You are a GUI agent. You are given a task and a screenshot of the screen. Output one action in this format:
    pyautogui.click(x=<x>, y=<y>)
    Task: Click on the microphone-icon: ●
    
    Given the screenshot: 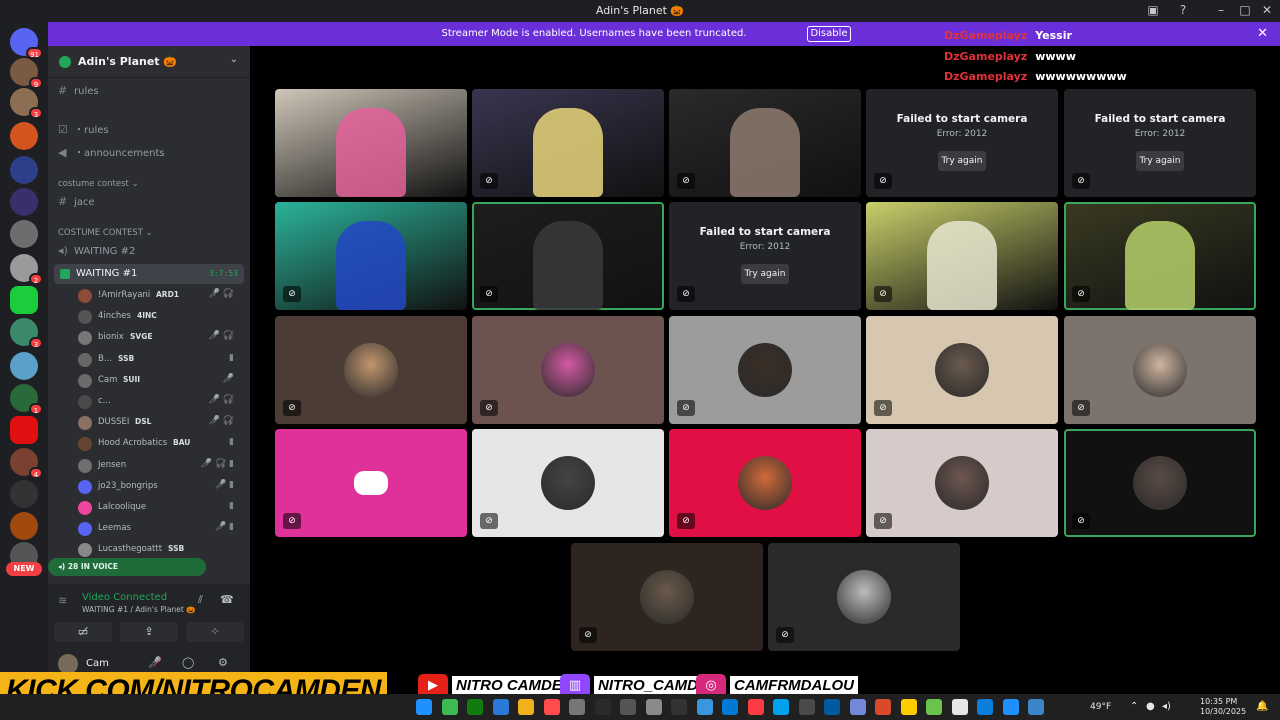 What is the action you would take?
    pyautogui.click(x=1150, y=706)
    